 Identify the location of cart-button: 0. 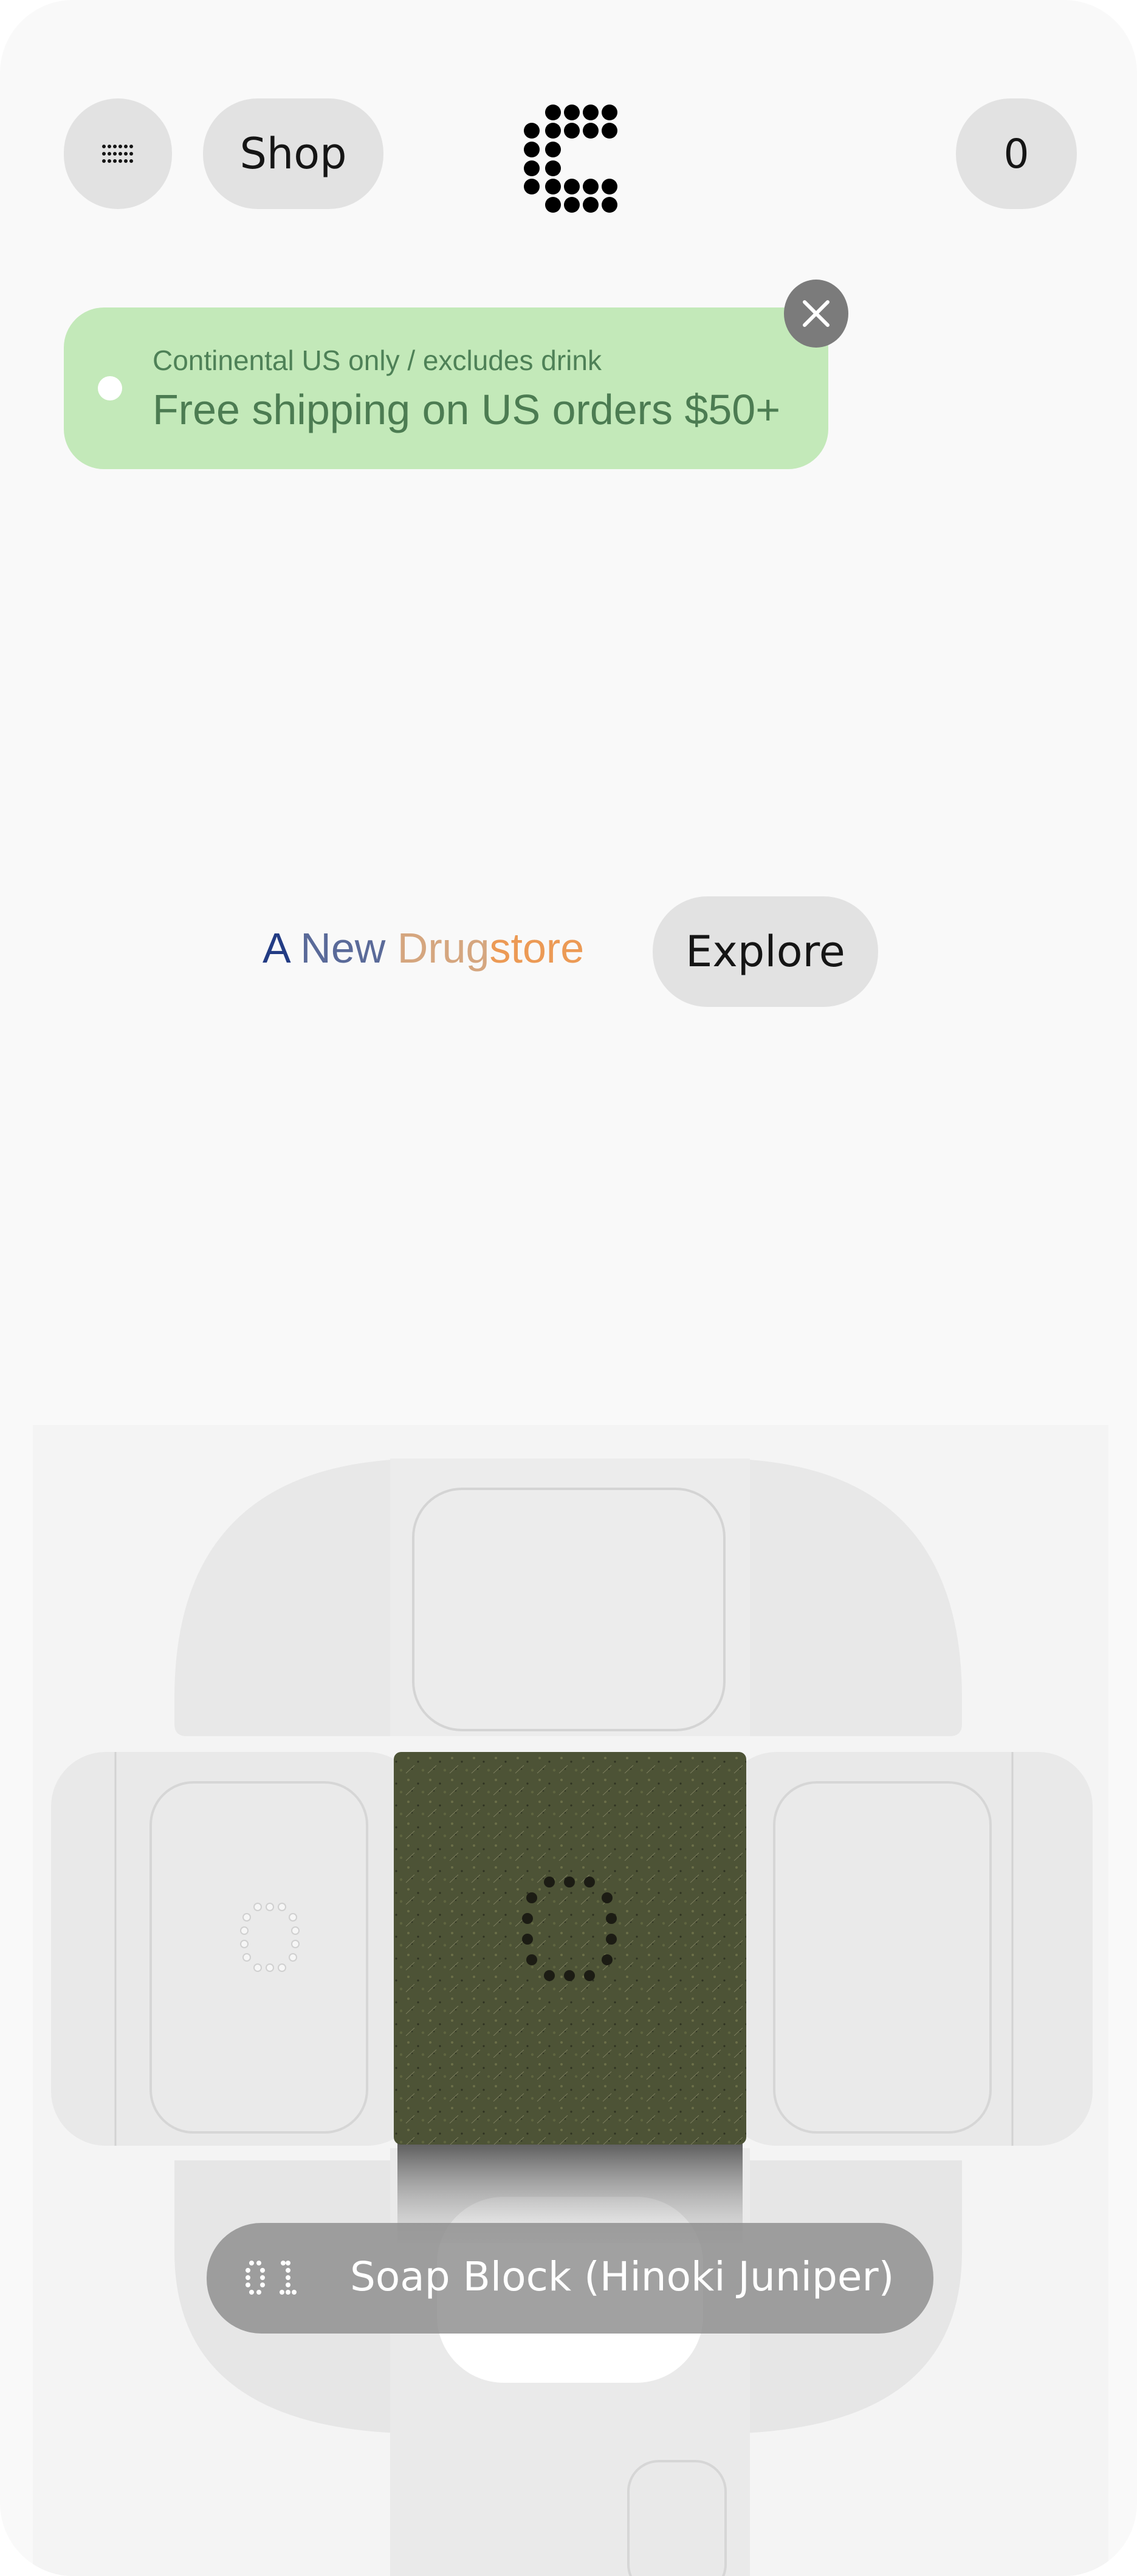
(1016, 153).